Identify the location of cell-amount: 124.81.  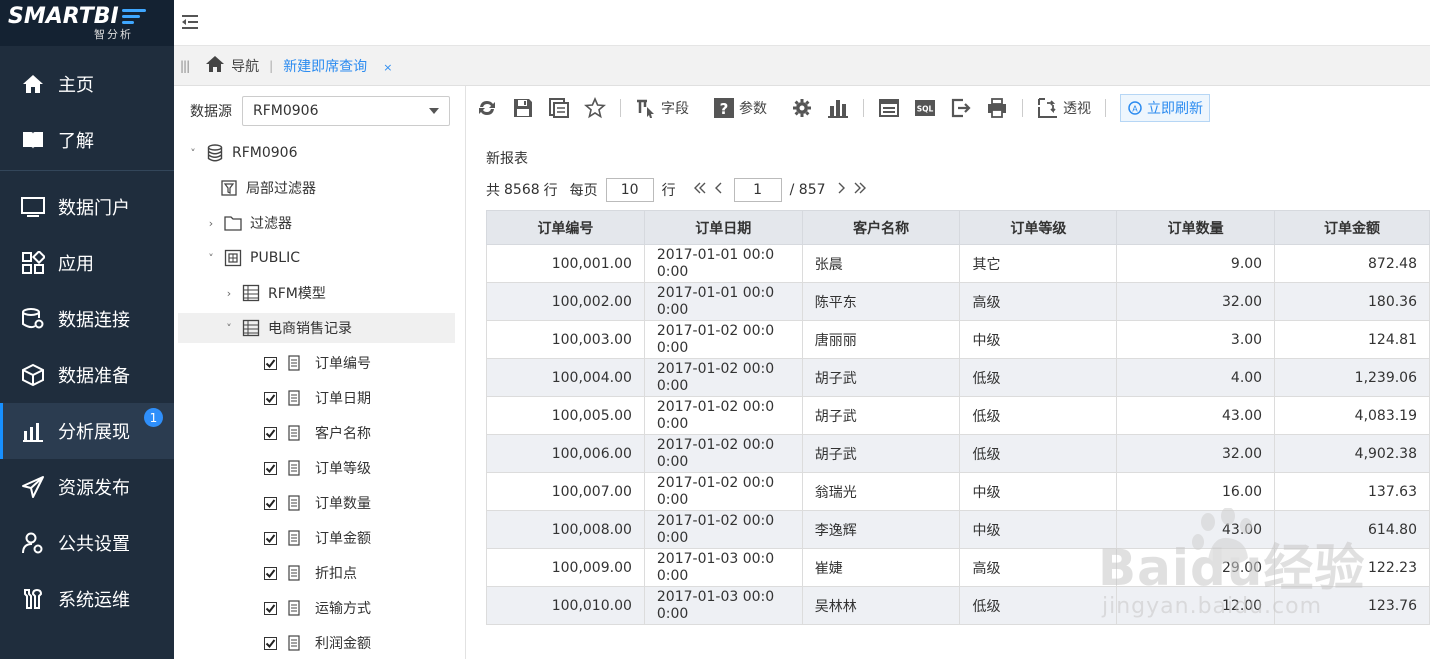
(1352, 339).